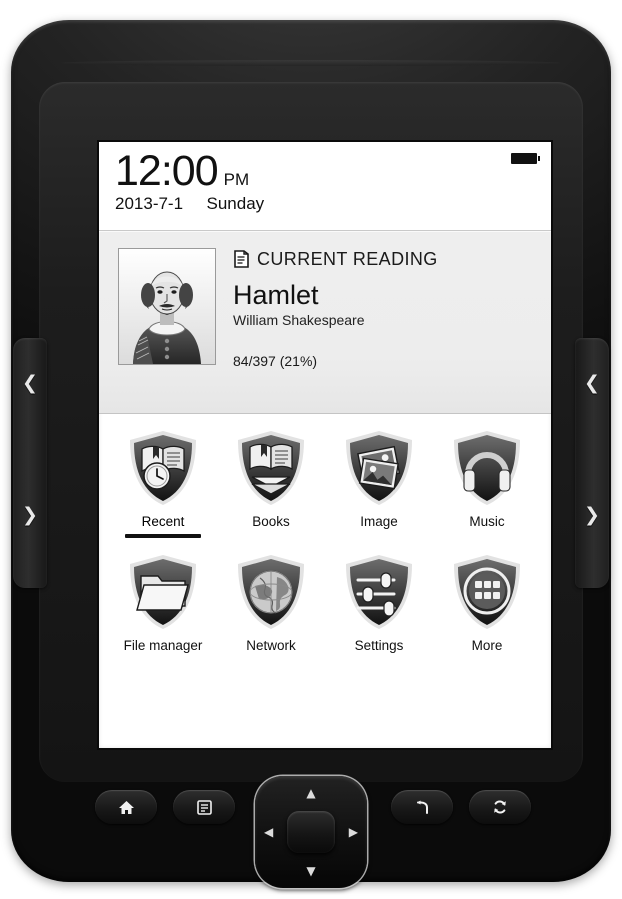  I want to click on app-tile-books: Books, so click(271, 483).